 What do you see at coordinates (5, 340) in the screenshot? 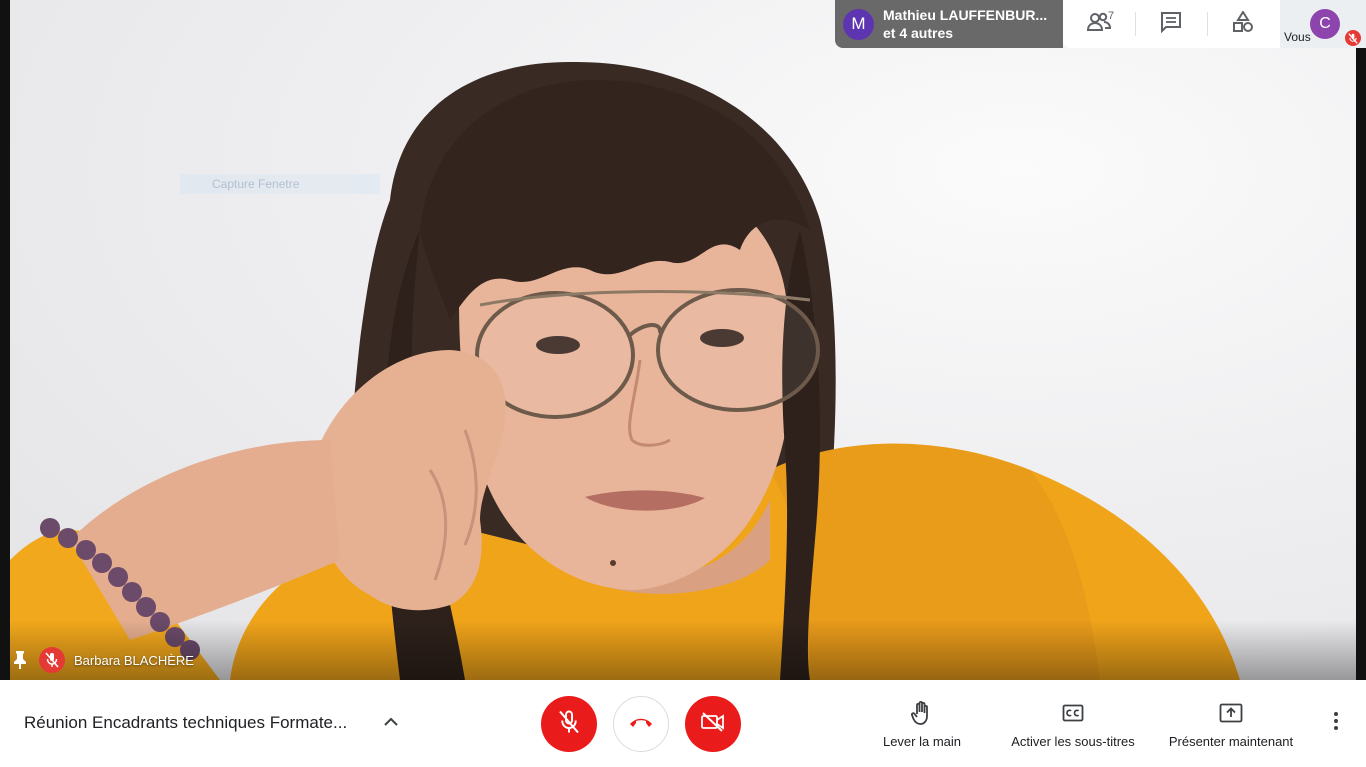
I see `stage-left-edge` at bounding box center [5, 340].